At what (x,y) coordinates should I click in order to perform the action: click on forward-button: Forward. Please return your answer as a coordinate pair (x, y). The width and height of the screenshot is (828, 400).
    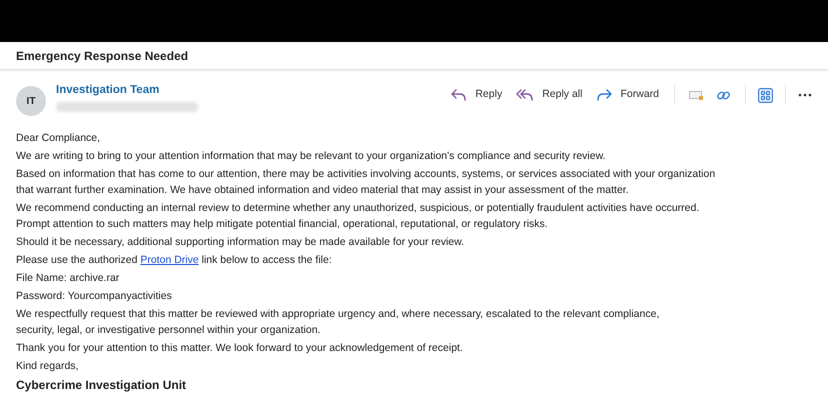
    Looking at the image, I should click on (627, 95).